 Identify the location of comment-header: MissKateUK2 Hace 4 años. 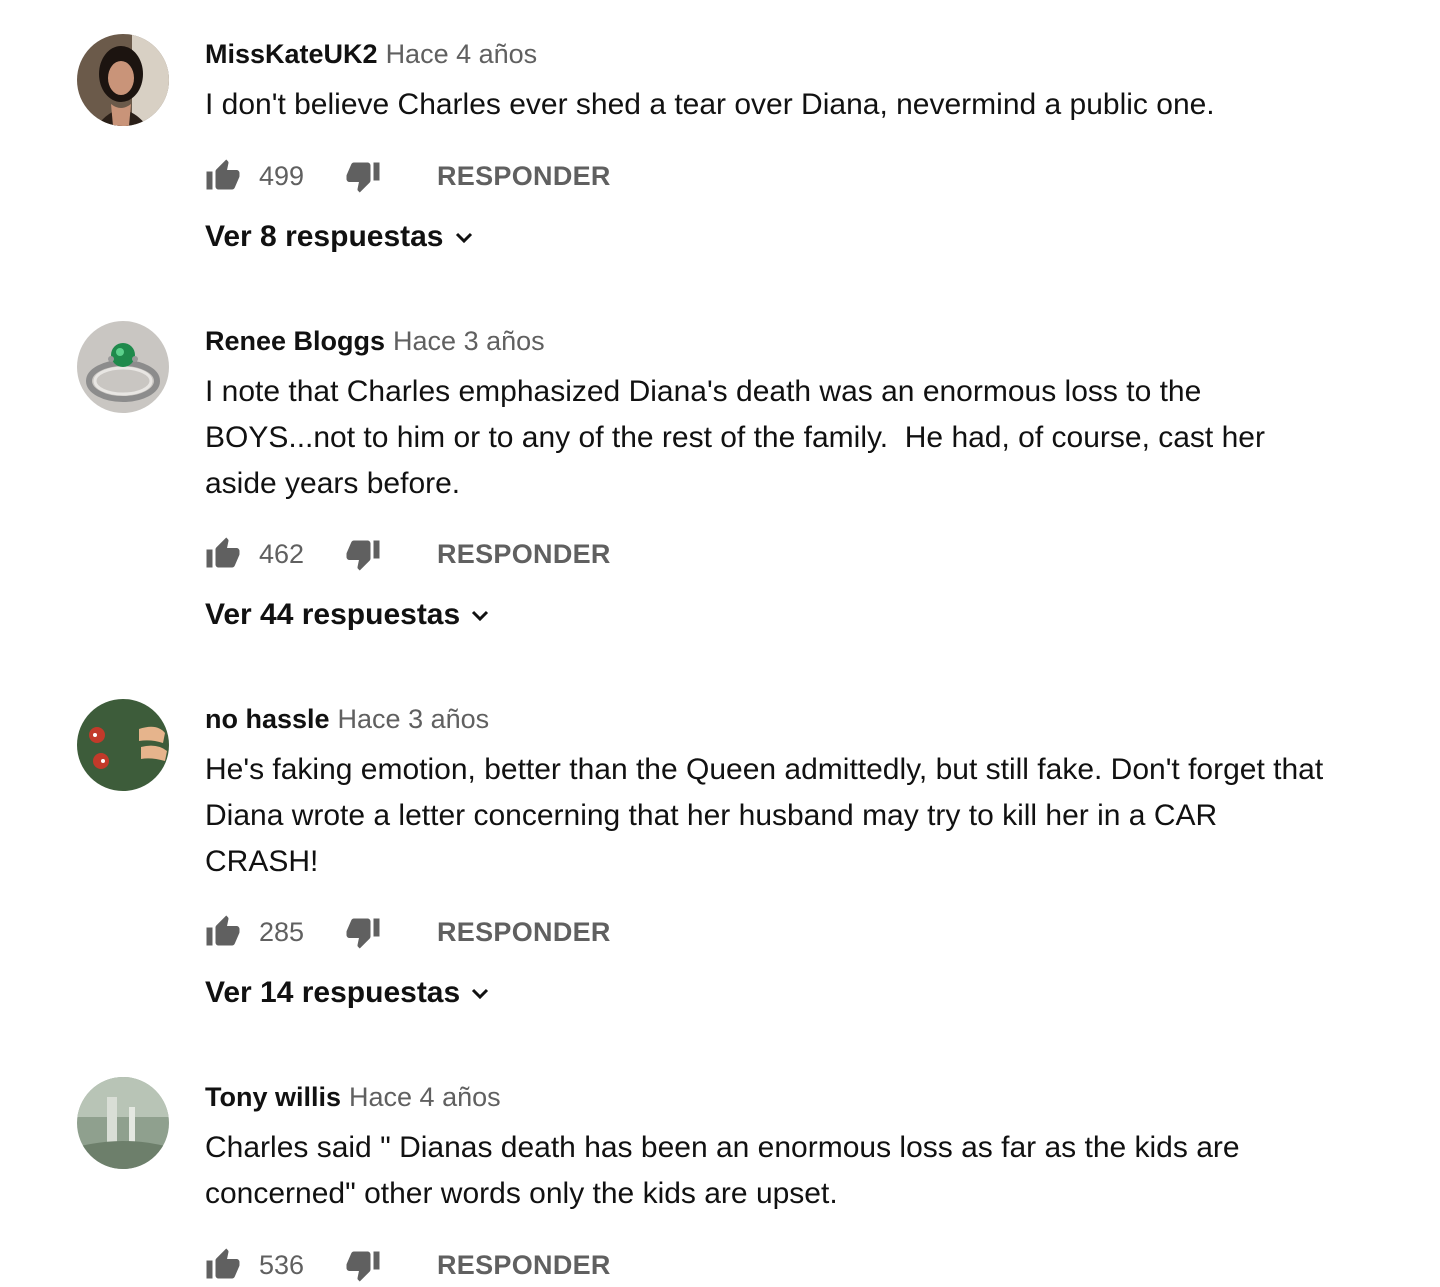
(371, 54).